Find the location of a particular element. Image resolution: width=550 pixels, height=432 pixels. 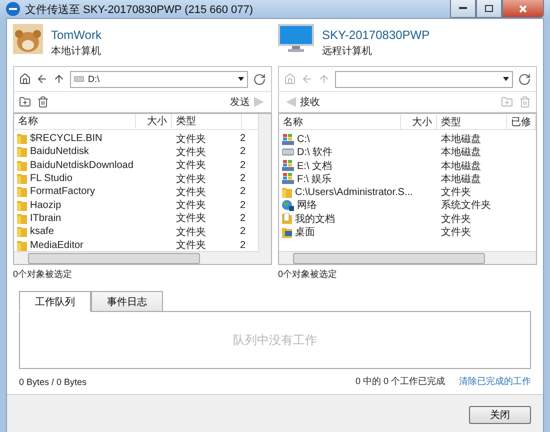

send-button: 发送 is located at coordinates (247, 102).